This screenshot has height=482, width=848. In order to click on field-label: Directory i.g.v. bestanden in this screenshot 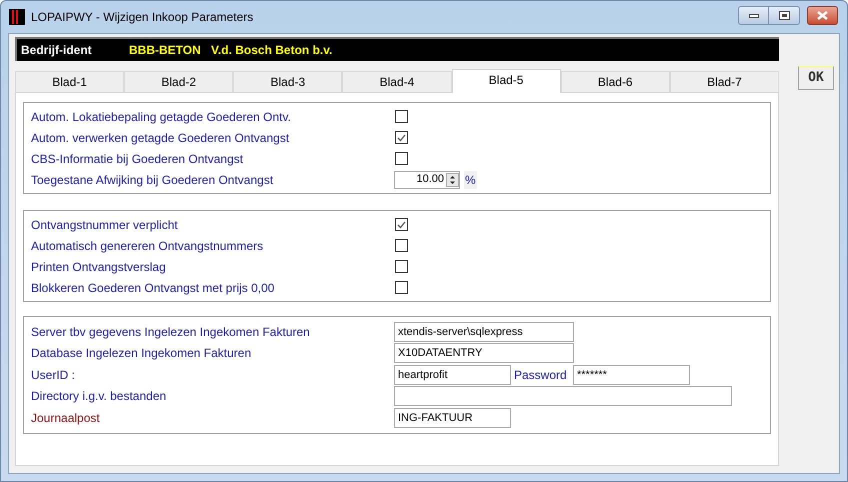, I will do `click(99, 397)`.